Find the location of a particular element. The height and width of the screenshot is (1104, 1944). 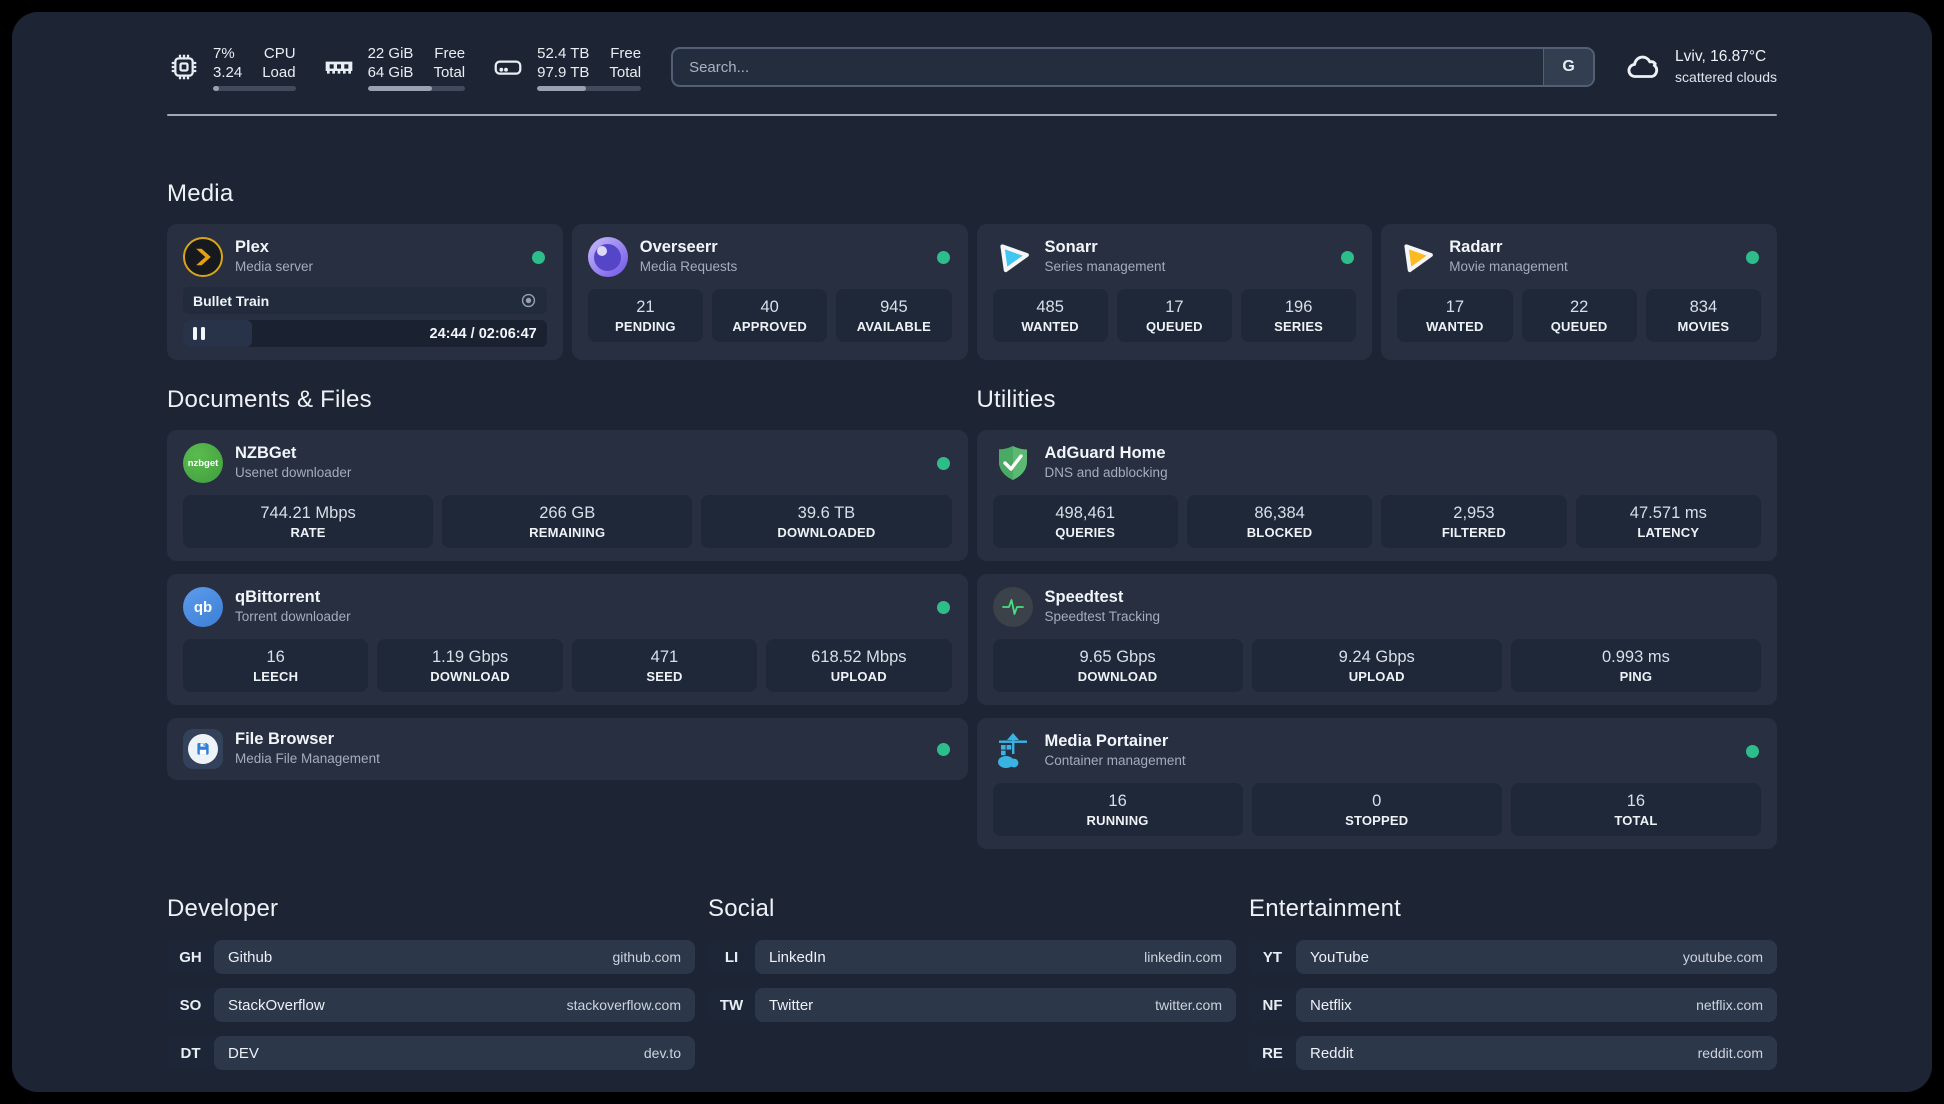

adguard-title: AdGuard Home is located at coordinates (1105, 453).